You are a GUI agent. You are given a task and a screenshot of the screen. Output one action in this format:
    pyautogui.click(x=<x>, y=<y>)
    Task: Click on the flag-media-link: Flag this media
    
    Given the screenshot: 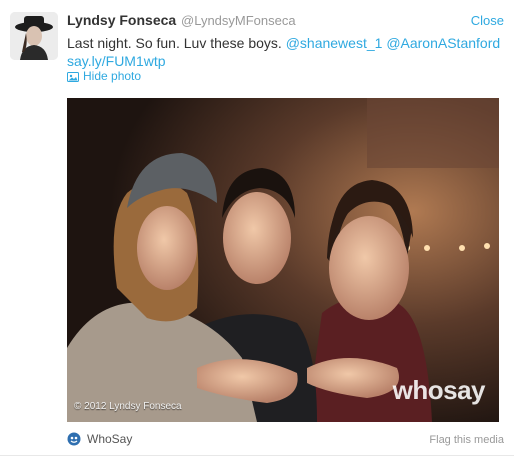 What is the action you would take?
    pyautogui.click(x=466, y=440)
    